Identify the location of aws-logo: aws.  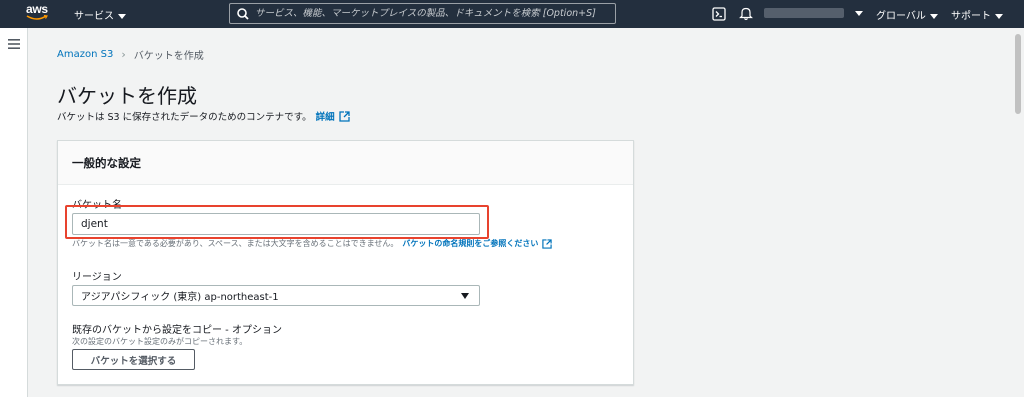
(39, 14).